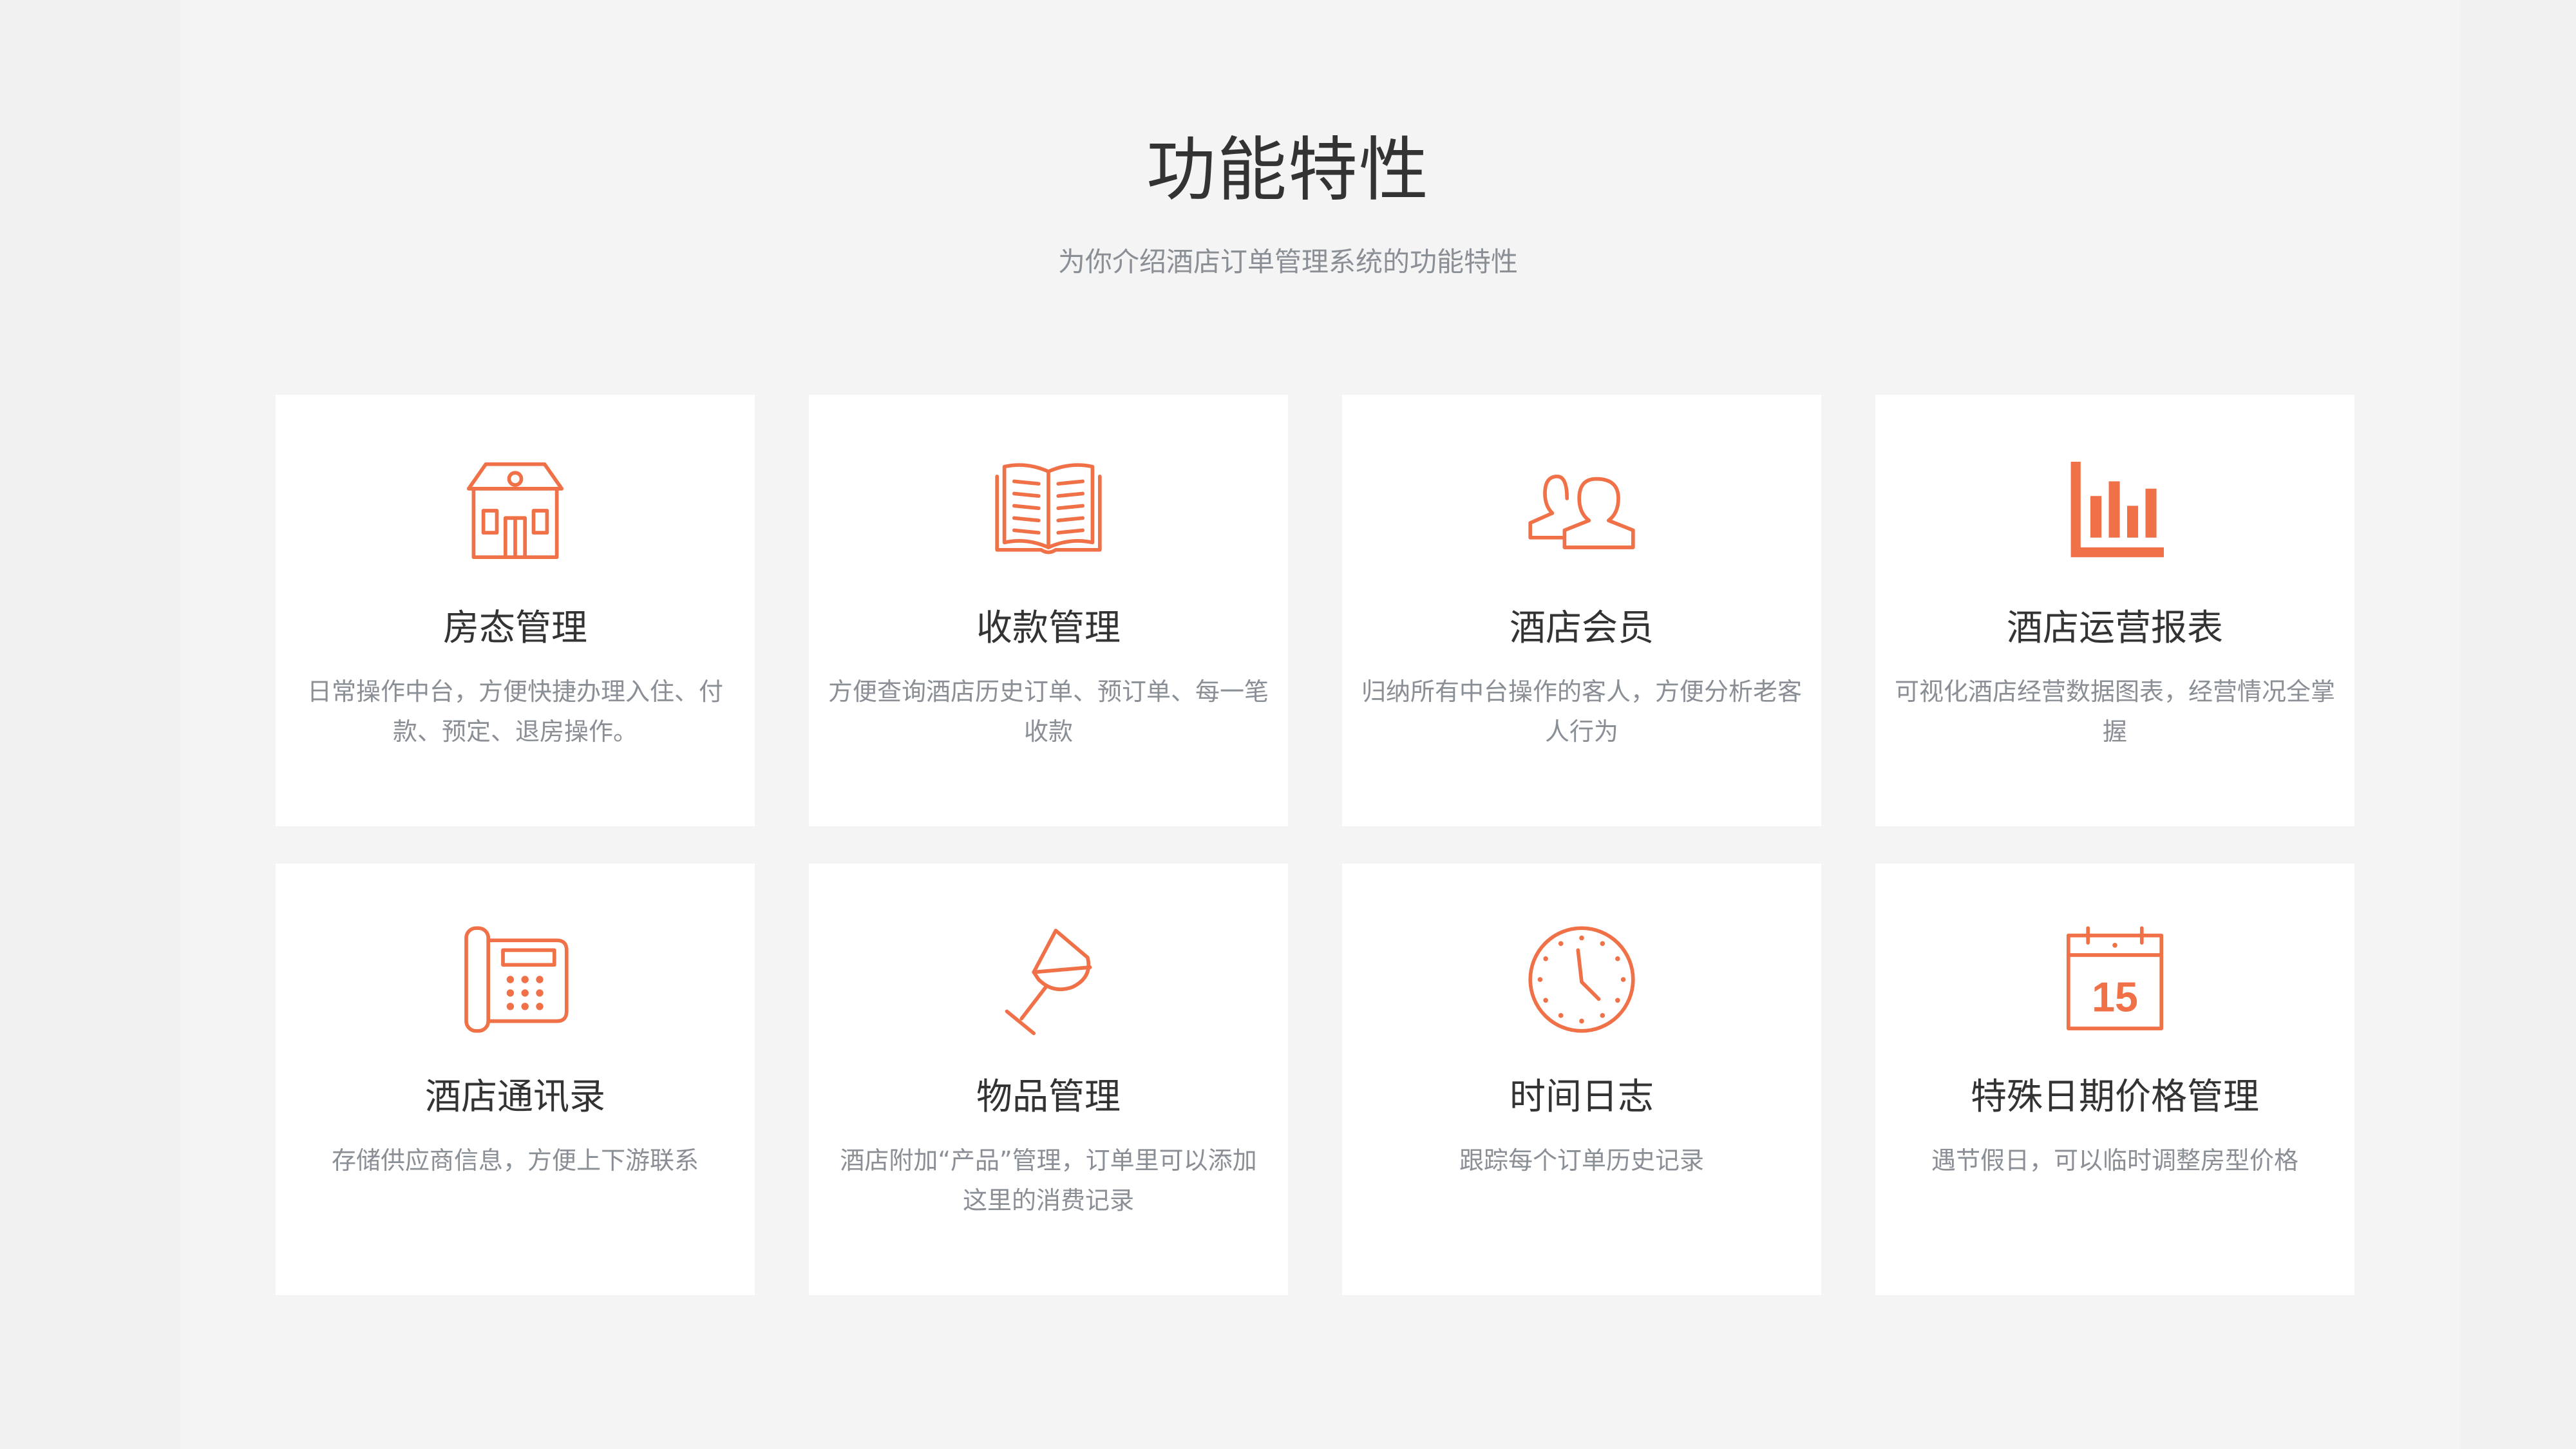  What do you see at coordinates (2115, 1097) in the screenshot?
I see `feature-title: 特殊日期价格管理` at bounding box center [2115, 1097].